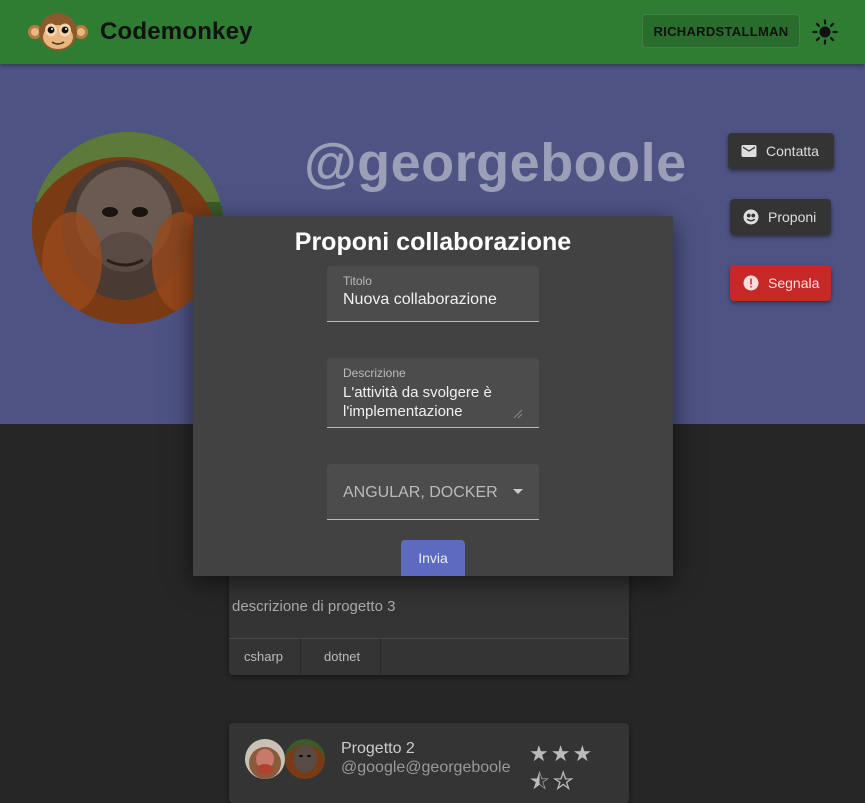 This screenshot has height=803, width=865. What do you see at coordinates (176, 32) in the screenshot?
I see `app-brand-title: Codemonkey` at bounding box center [176, 32].